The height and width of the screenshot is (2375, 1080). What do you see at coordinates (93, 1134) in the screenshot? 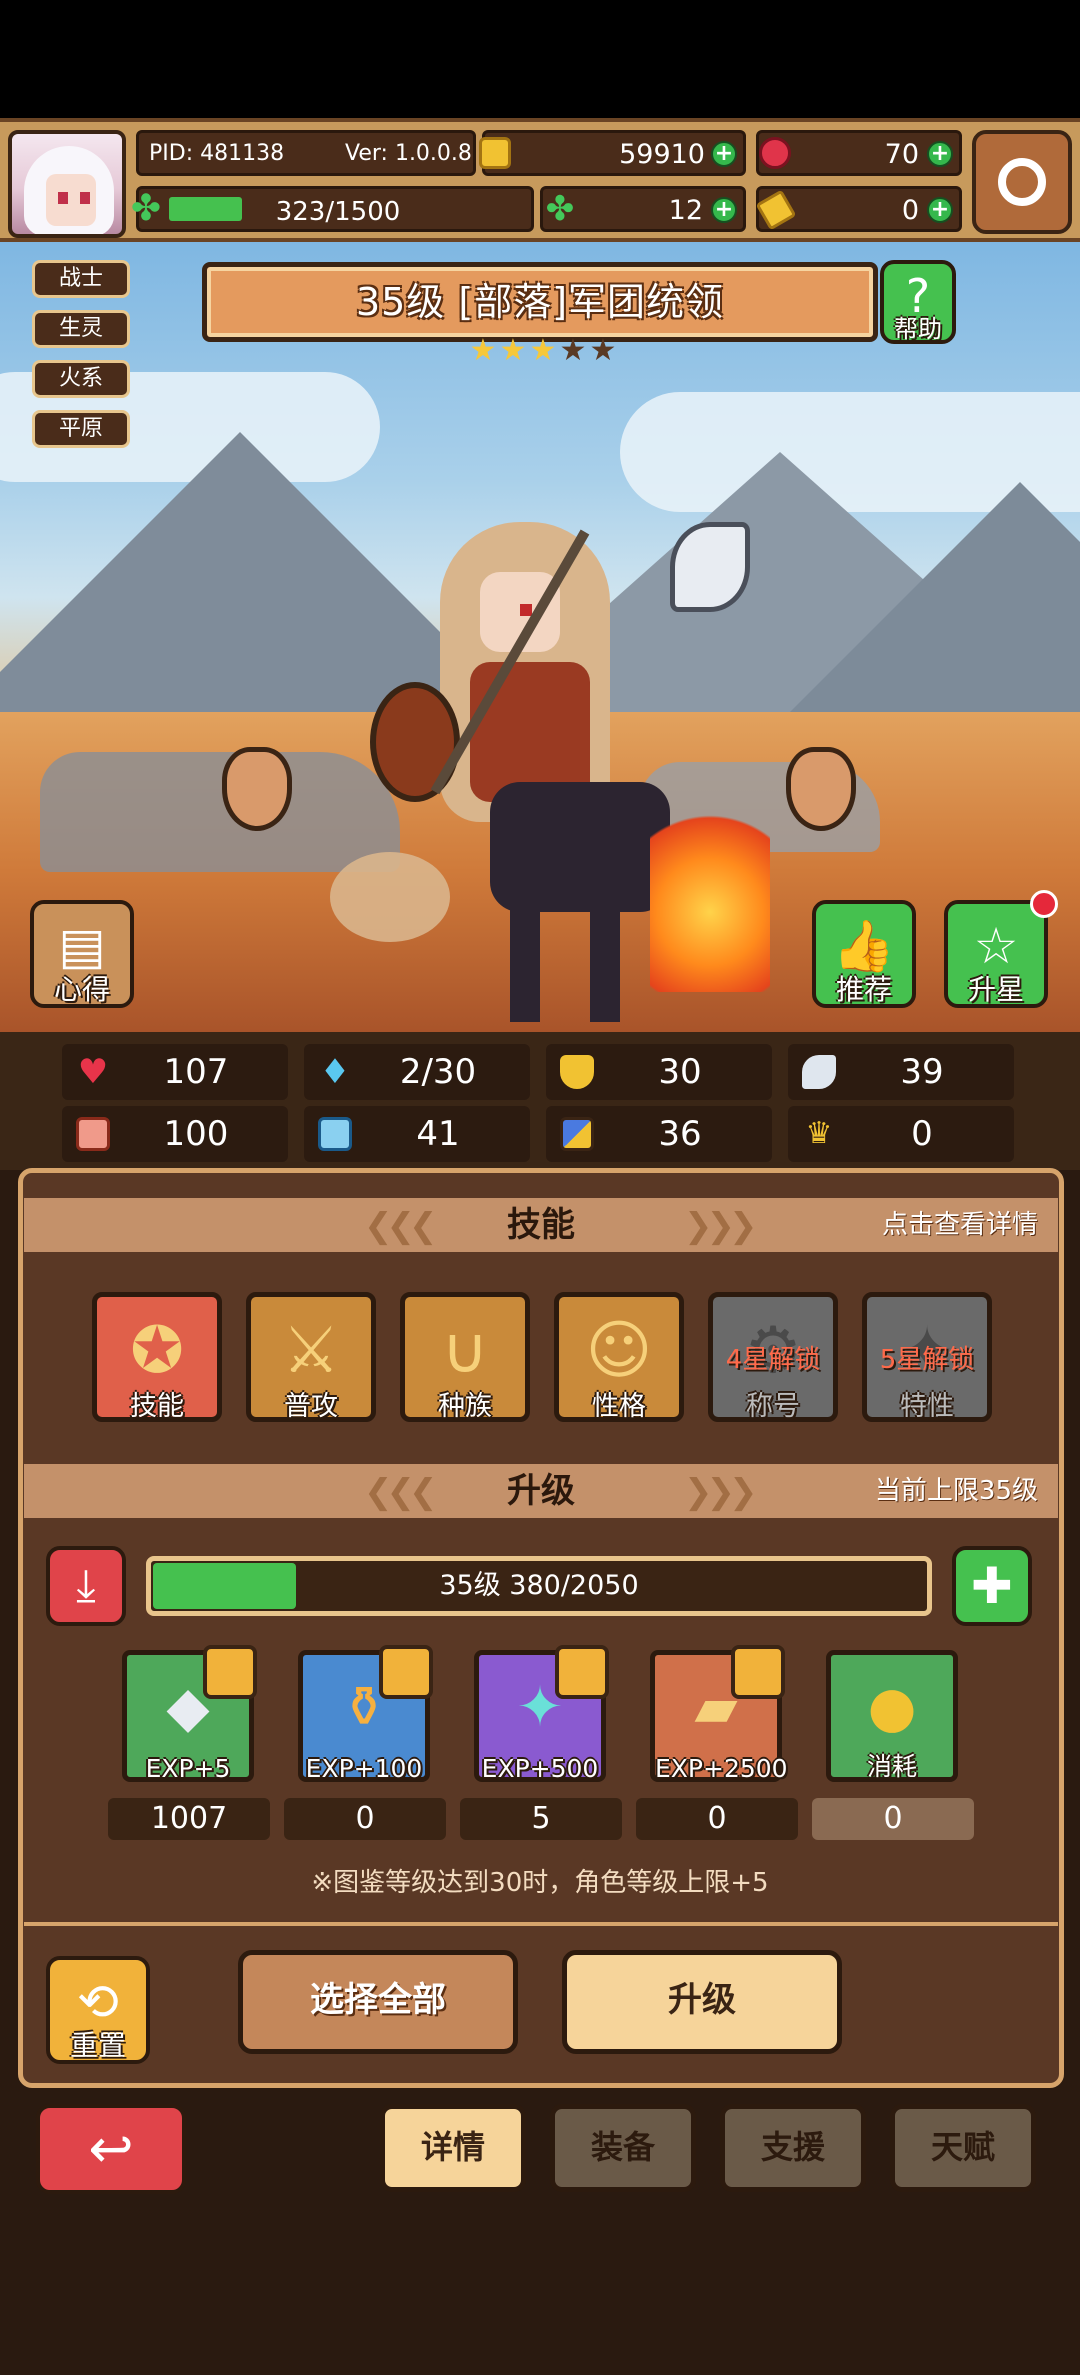
I see `fist-icon` at bounding box center [93, 1134].